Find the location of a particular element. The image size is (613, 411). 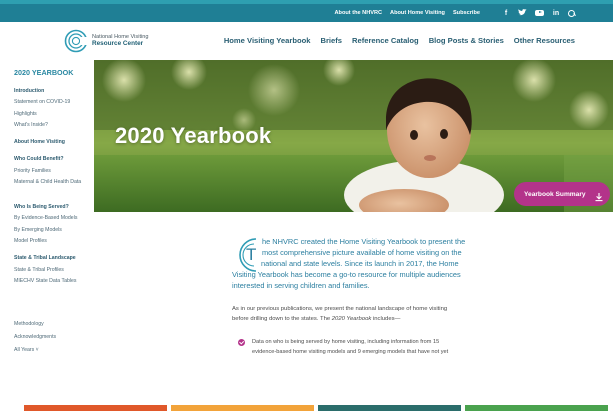

logo-mark-icon is located at coordinates (76, 41).